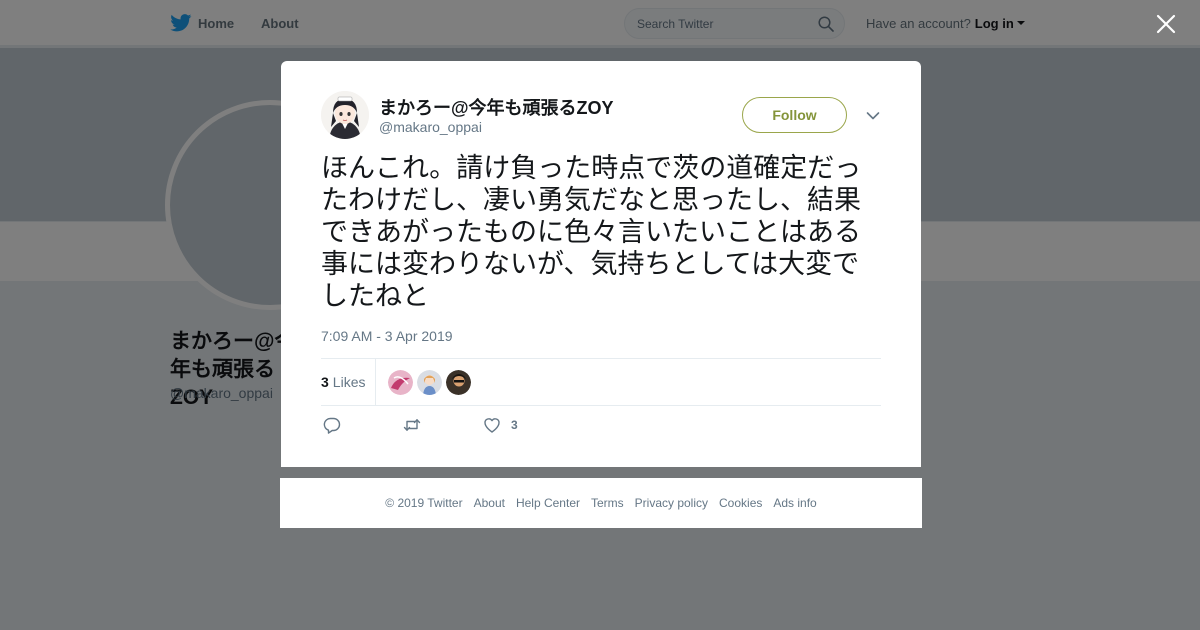 The height and width of the screenshot is (630, 1200). Describe the element at coordinates (794, 503) in the screenshot. I see `footer-link-ads-info: Ads info` at that location.